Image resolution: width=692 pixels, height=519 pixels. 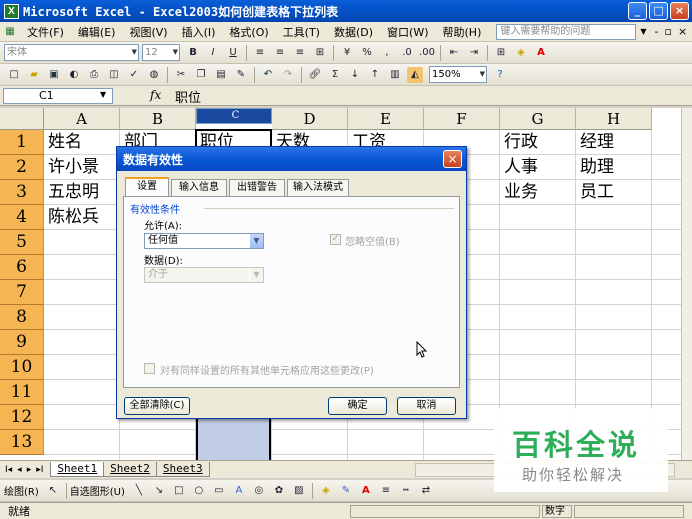 What do you see at coordinates (22, 342) in the screenshot?
I see `row-header-9: 9` at bounding box center [22, 342].